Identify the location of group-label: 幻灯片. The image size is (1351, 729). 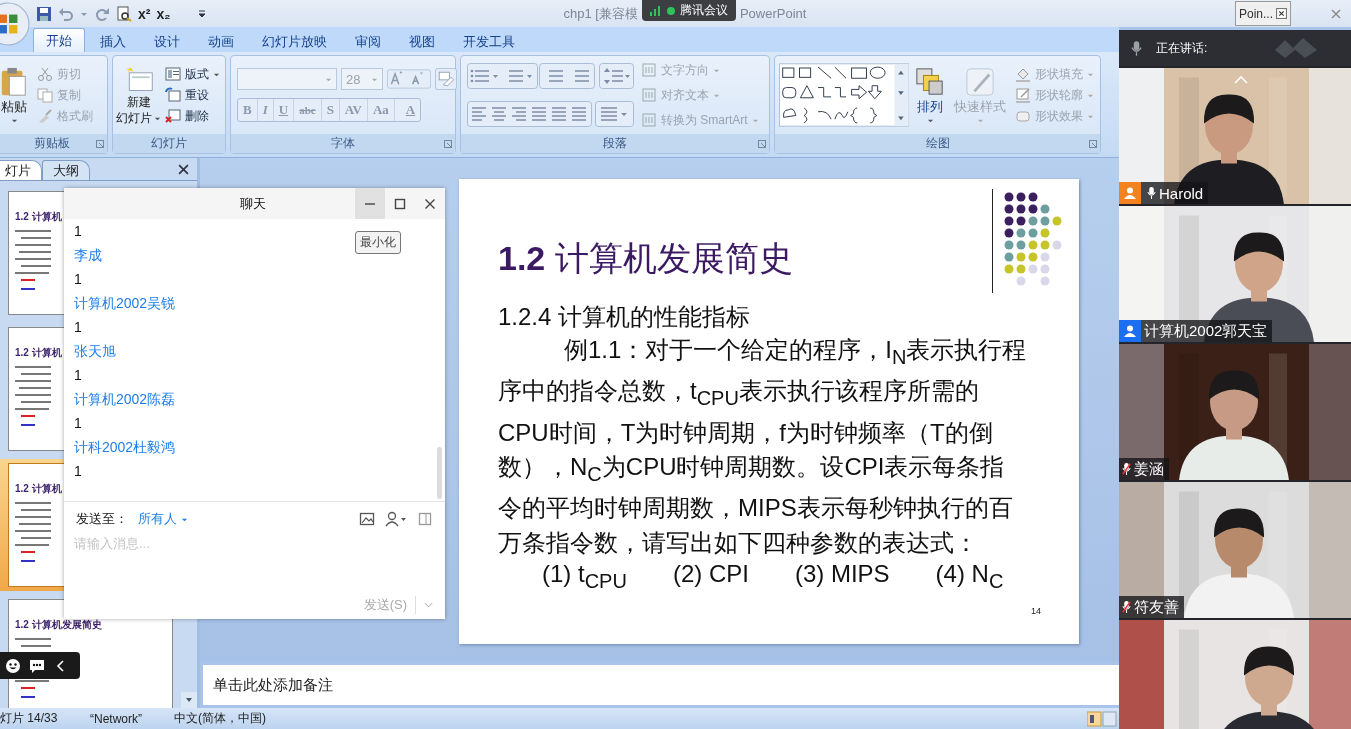
(169, 143).